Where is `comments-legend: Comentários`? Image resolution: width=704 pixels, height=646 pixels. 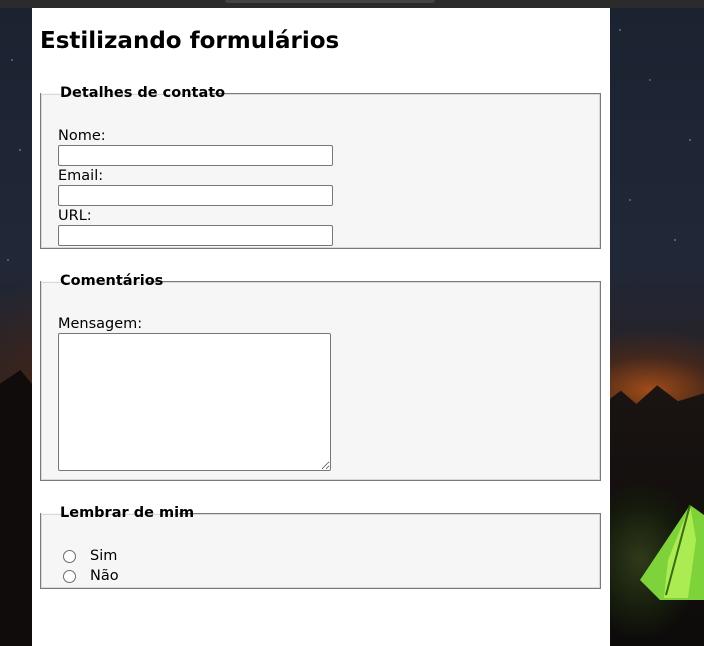
comments-legend: Comentários is located at coordinates (112, 281).